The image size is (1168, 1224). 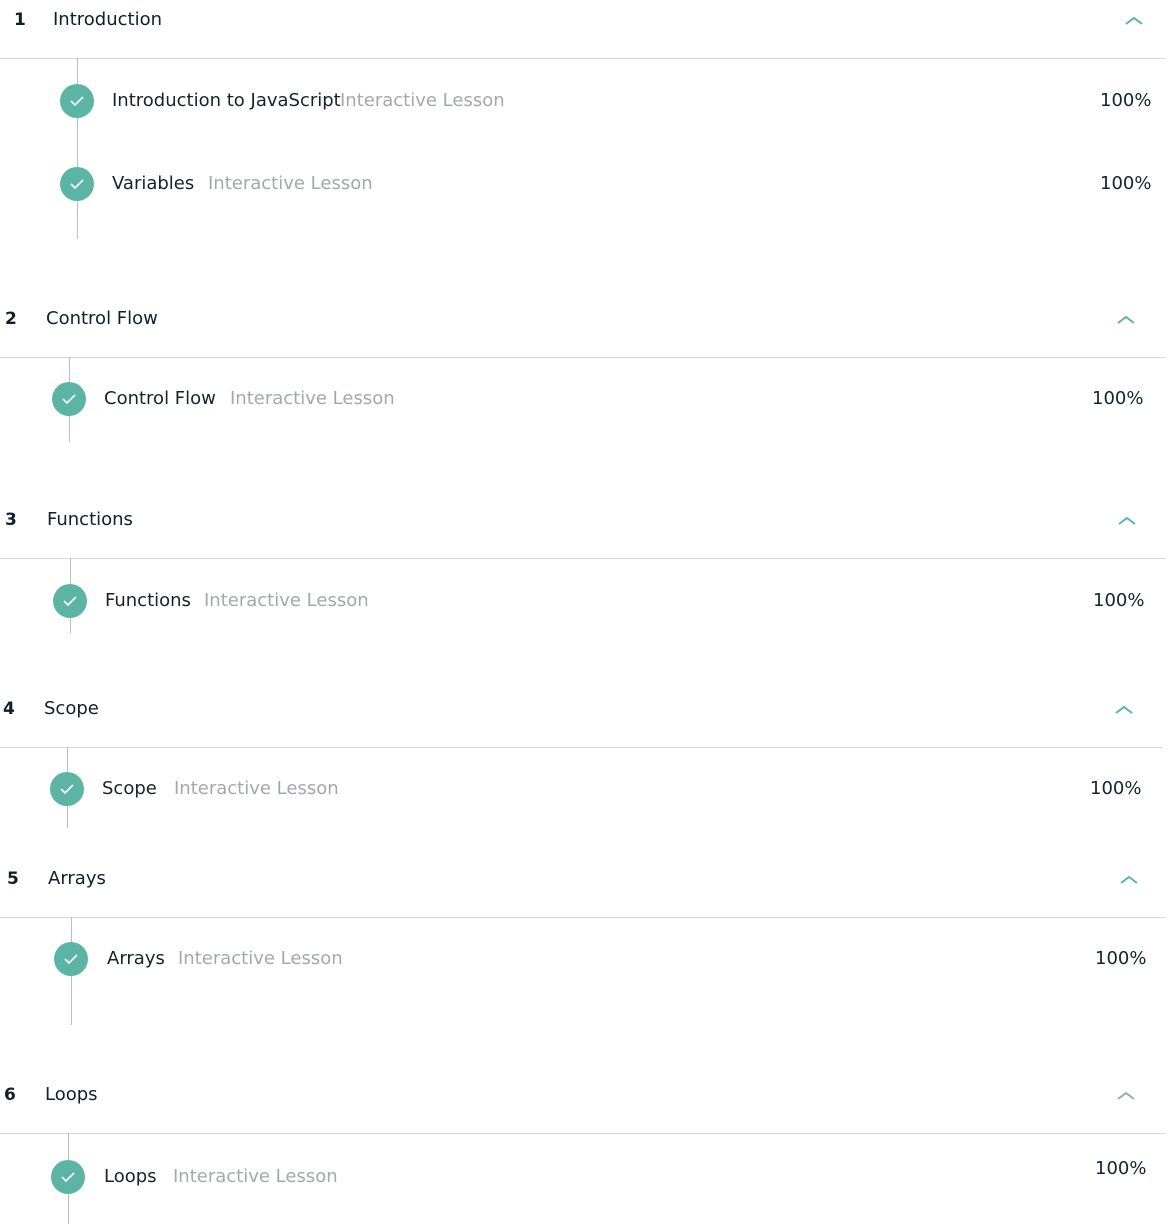 I want to click on lesson-item: Loops Interactive Lesson 100%, so click(x=584, y=1178).